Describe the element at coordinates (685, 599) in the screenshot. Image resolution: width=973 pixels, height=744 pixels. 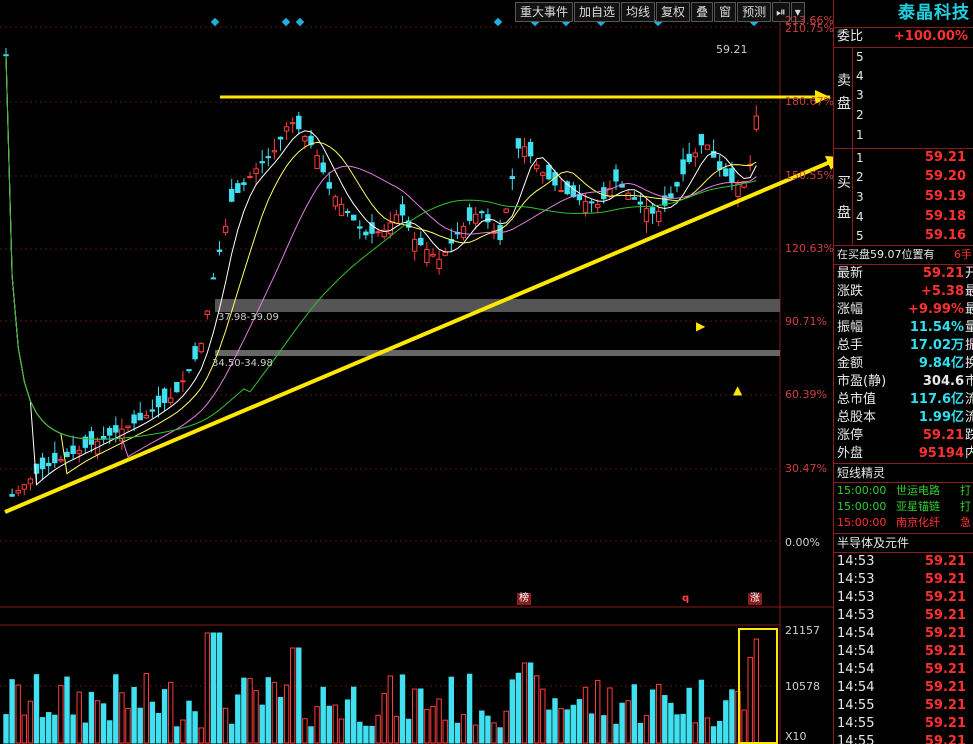
I see `q-mark: q` at that location.